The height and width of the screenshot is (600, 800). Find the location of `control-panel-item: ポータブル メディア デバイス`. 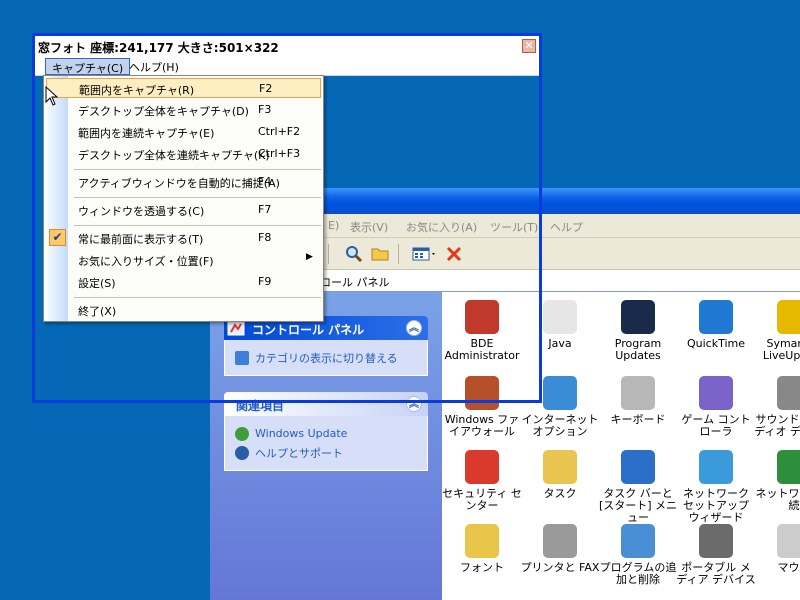

control-panel-item: ポータブル メディア デバイス is located at coordinates (716, 555).